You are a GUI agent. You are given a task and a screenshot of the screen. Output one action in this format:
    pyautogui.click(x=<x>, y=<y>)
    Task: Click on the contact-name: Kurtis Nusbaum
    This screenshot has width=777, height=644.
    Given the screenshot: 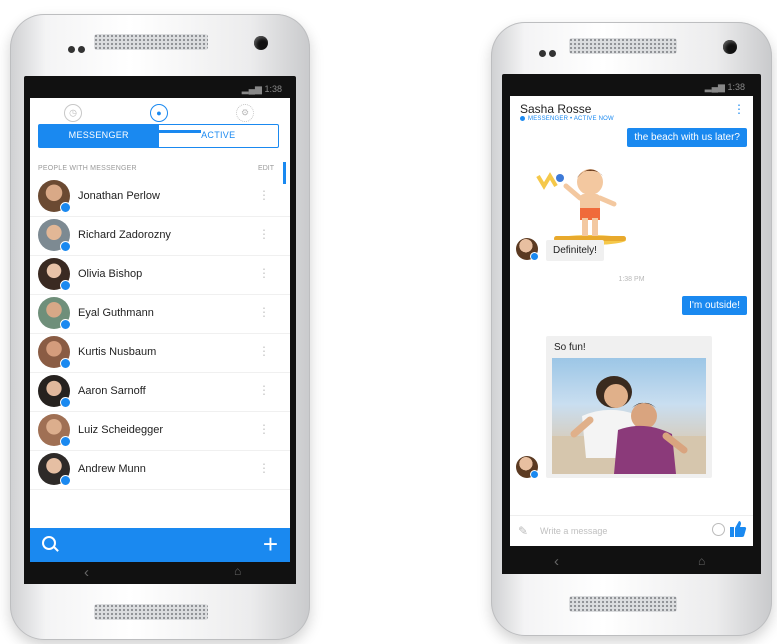 What is the action you would take?
    pyautogui.click(x=117, y=352)
    